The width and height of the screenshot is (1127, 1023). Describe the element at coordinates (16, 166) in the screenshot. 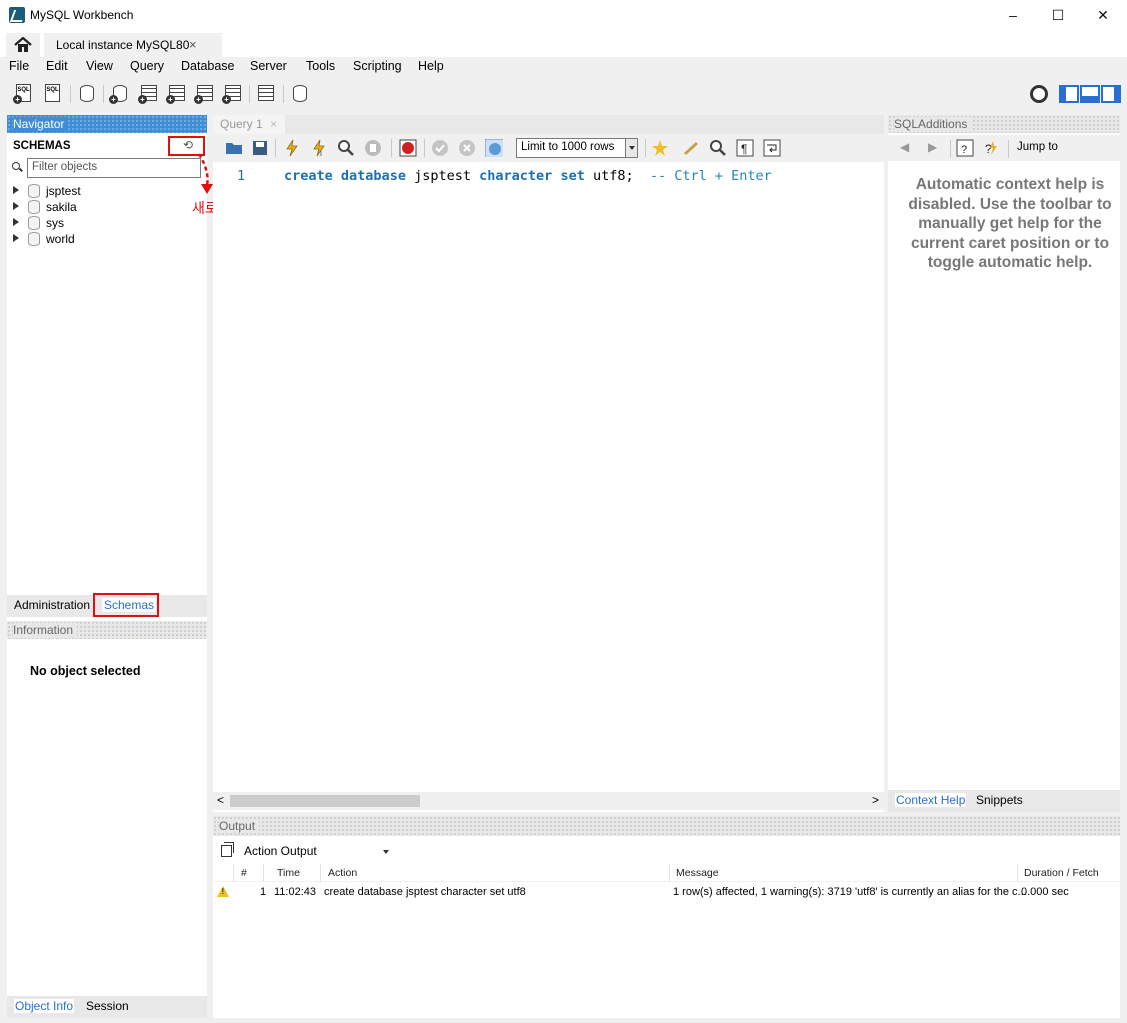

I see `search-icon` at that location.